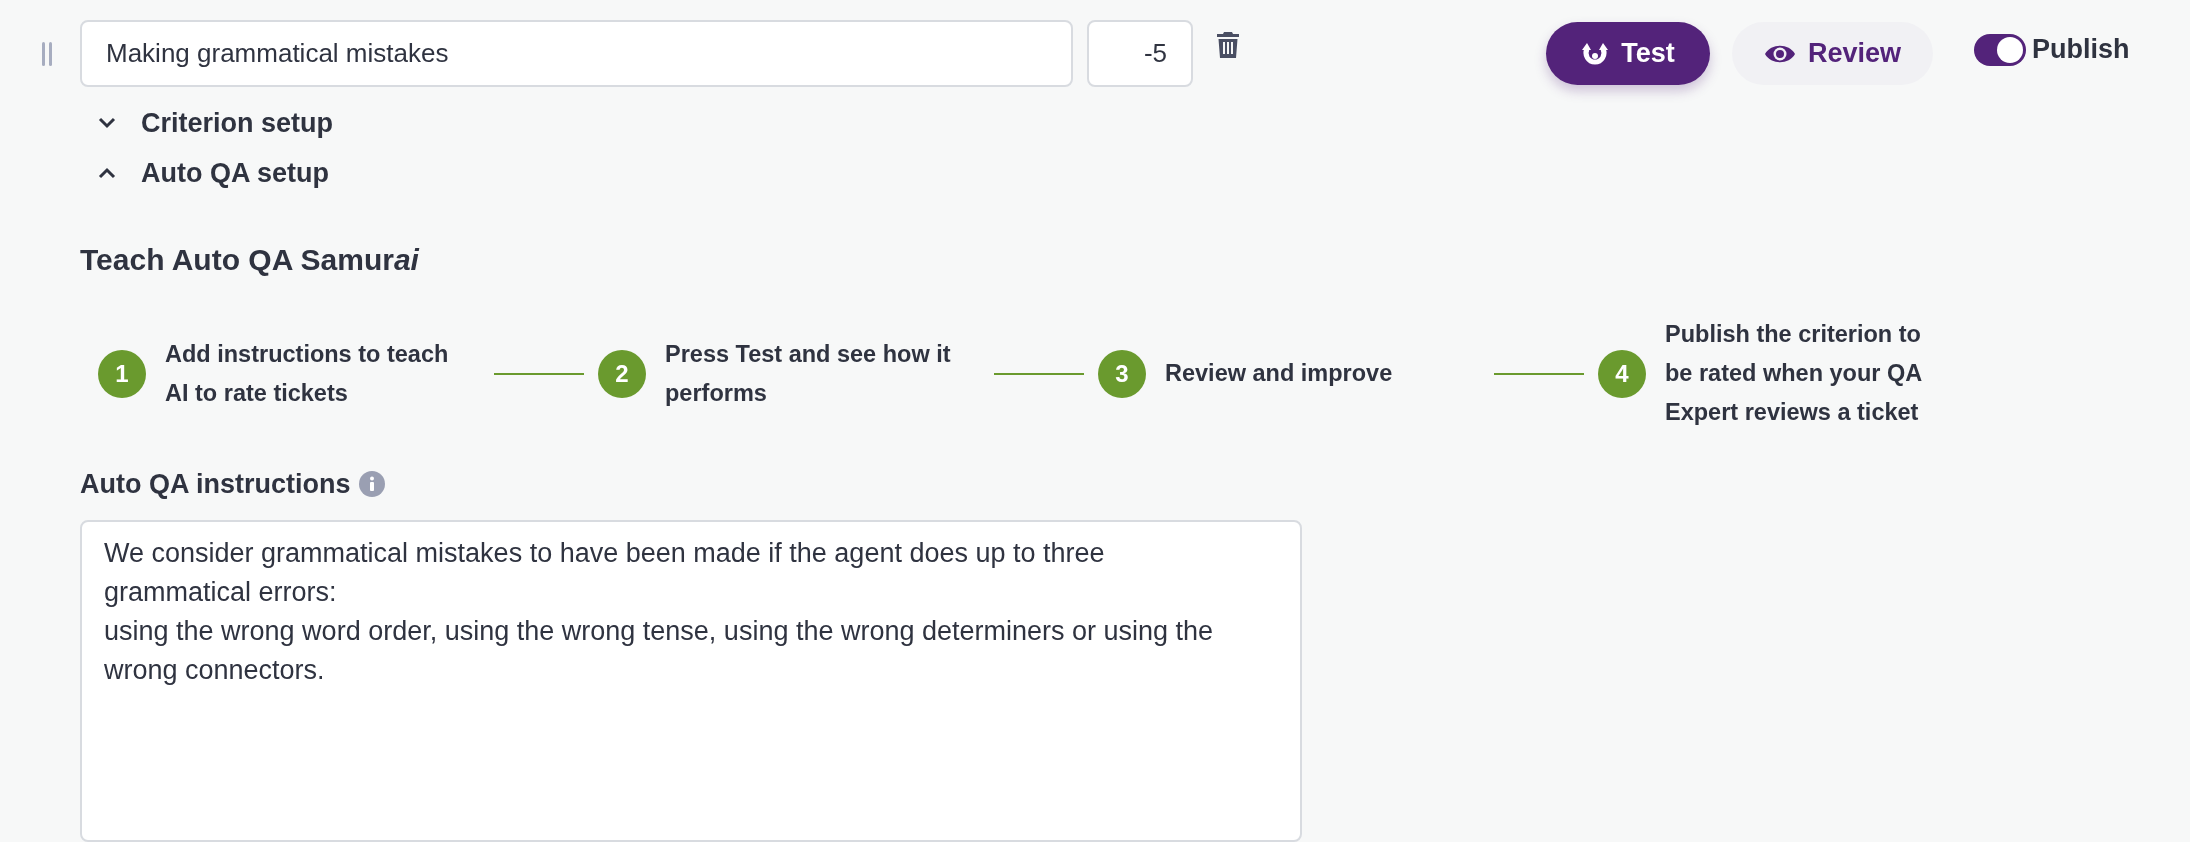  Describe the element at coordinates (808, 373) in the screenshot. I see `step-text: Press Test and see how it performs` at that location.